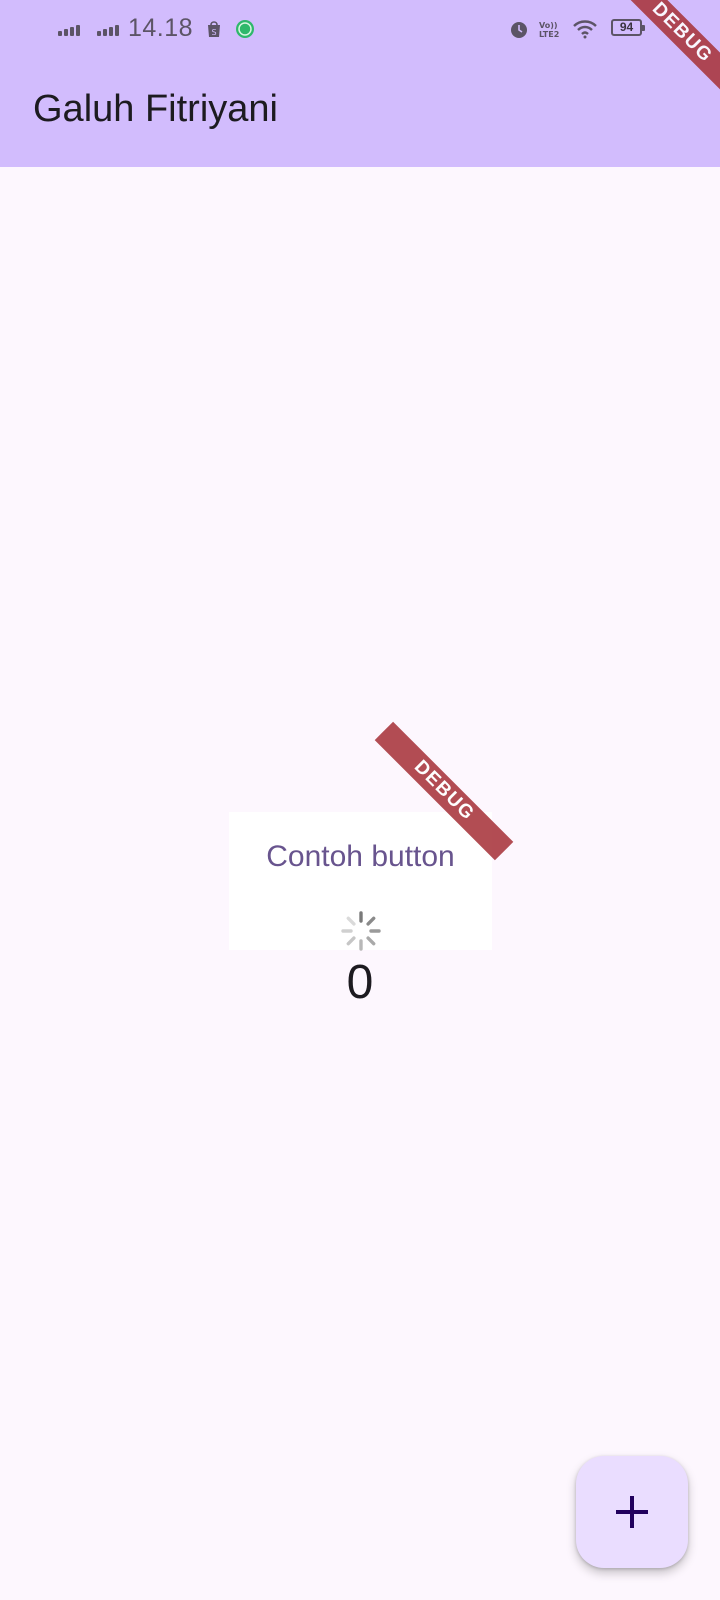  What do you see at coordinates (360, 881) in the screenshot?
I see `button-card: Contoh button` at bounding box center [360, 881].